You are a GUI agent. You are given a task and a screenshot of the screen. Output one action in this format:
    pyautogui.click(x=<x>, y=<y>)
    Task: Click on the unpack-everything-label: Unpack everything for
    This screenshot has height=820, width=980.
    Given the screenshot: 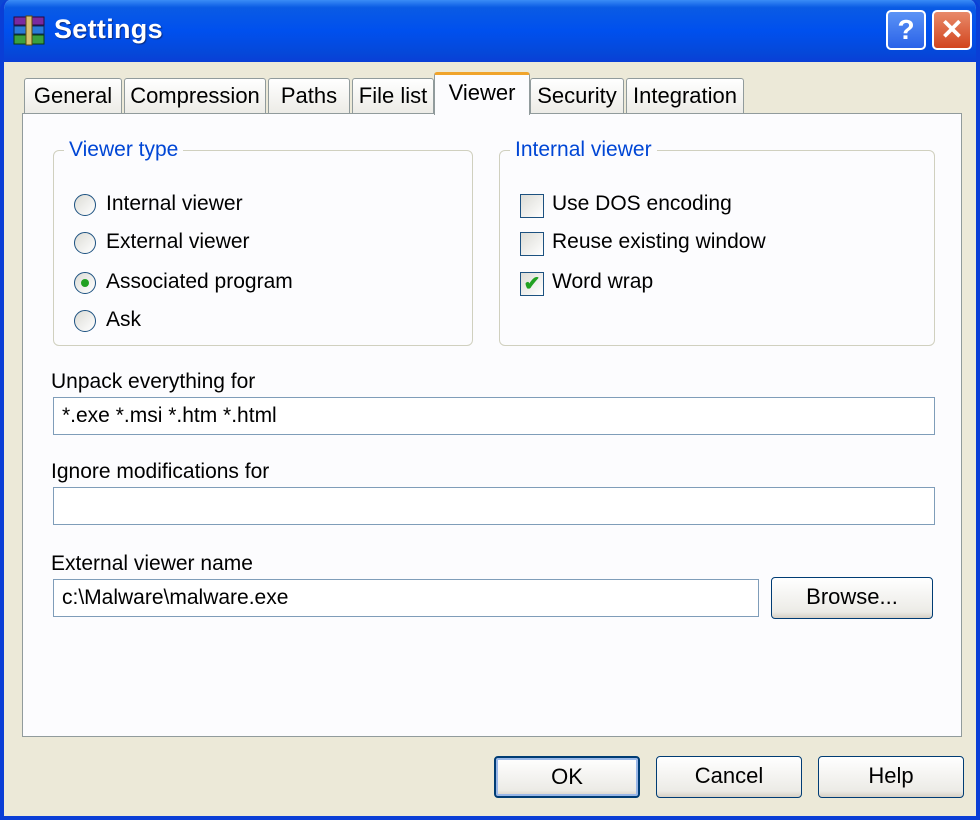 What is the action you would take?
    pyautogui.click(x=153, y=381)
    